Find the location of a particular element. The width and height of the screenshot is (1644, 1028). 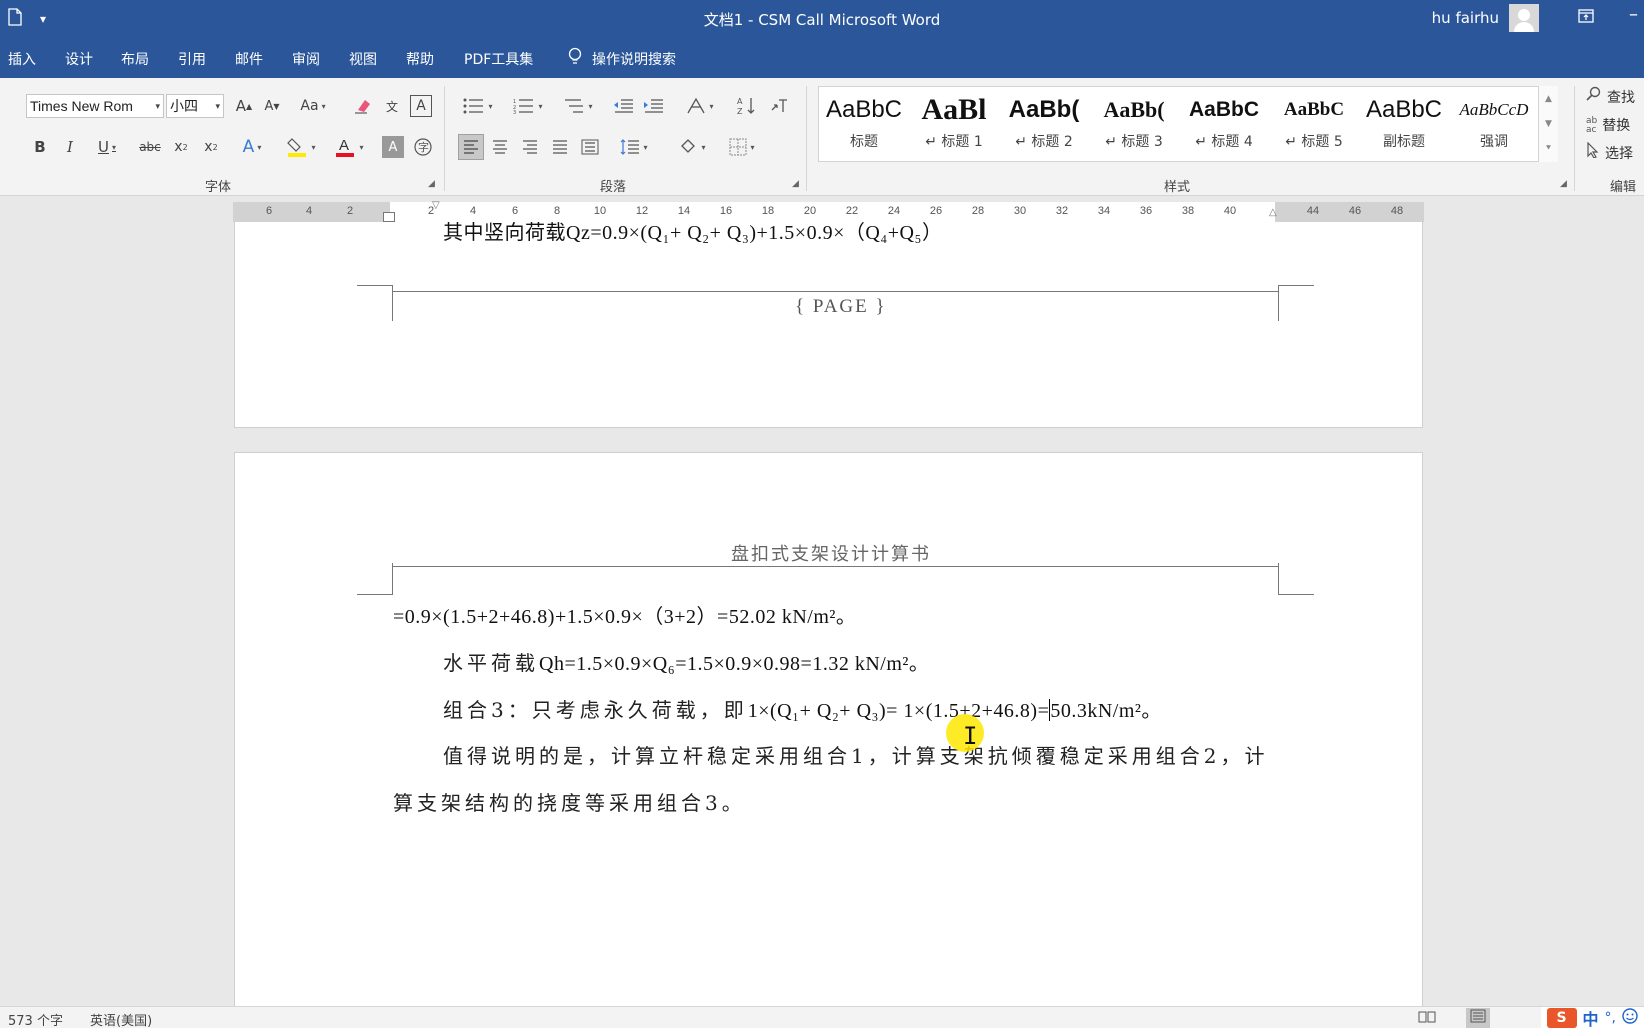

tab-design: 设计 is located at coordinates (79, 59).